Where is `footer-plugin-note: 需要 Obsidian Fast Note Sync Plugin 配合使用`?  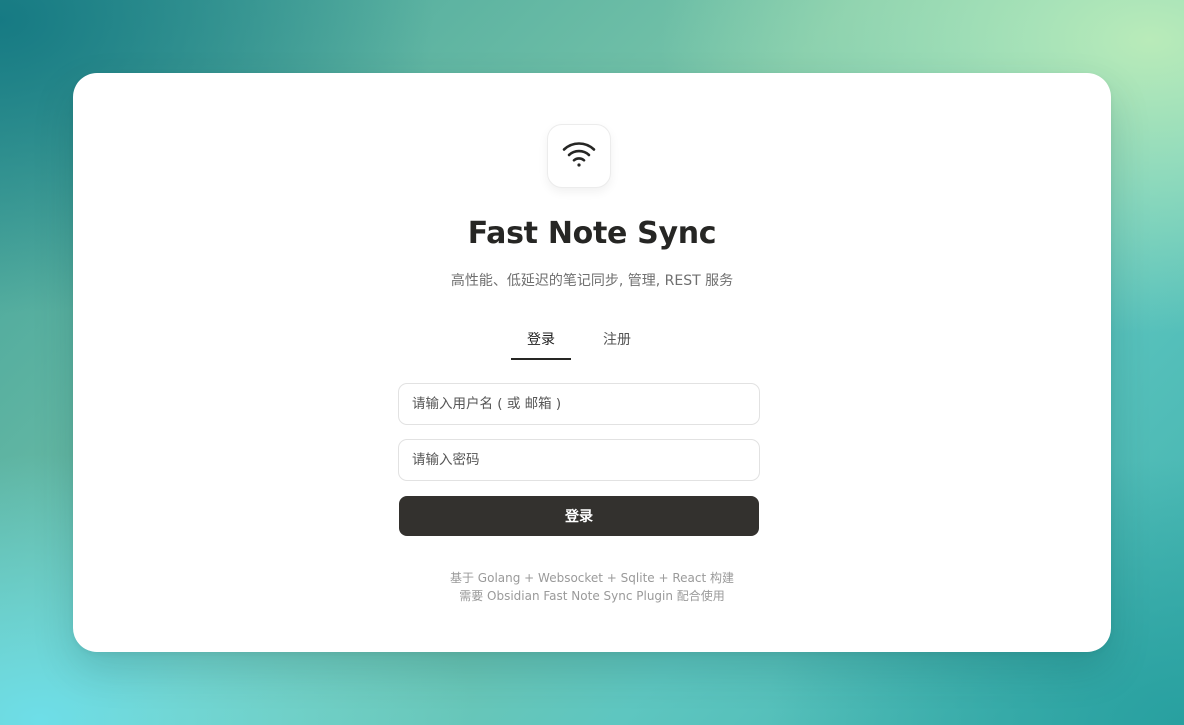 footer-plugin-note: 需要 Obsidian Fast Note Sync Plugin 配合使用 is located at coordinates (592, 596).